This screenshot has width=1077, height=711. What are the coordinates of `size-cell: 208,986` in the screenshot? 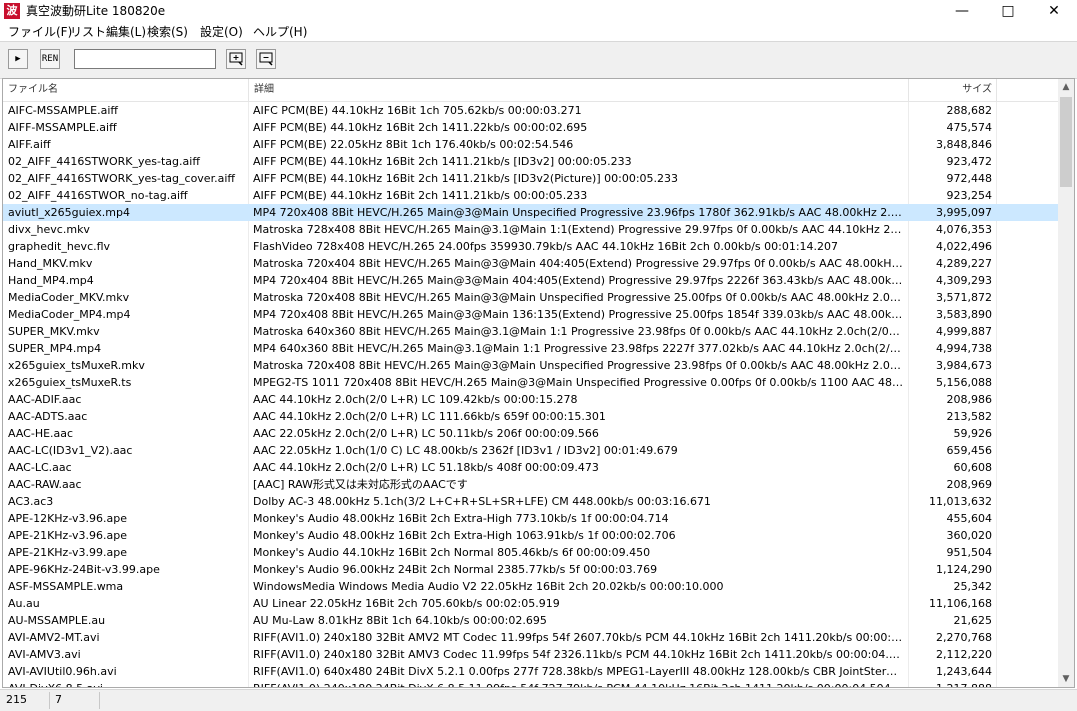 It's located at (969, 399).